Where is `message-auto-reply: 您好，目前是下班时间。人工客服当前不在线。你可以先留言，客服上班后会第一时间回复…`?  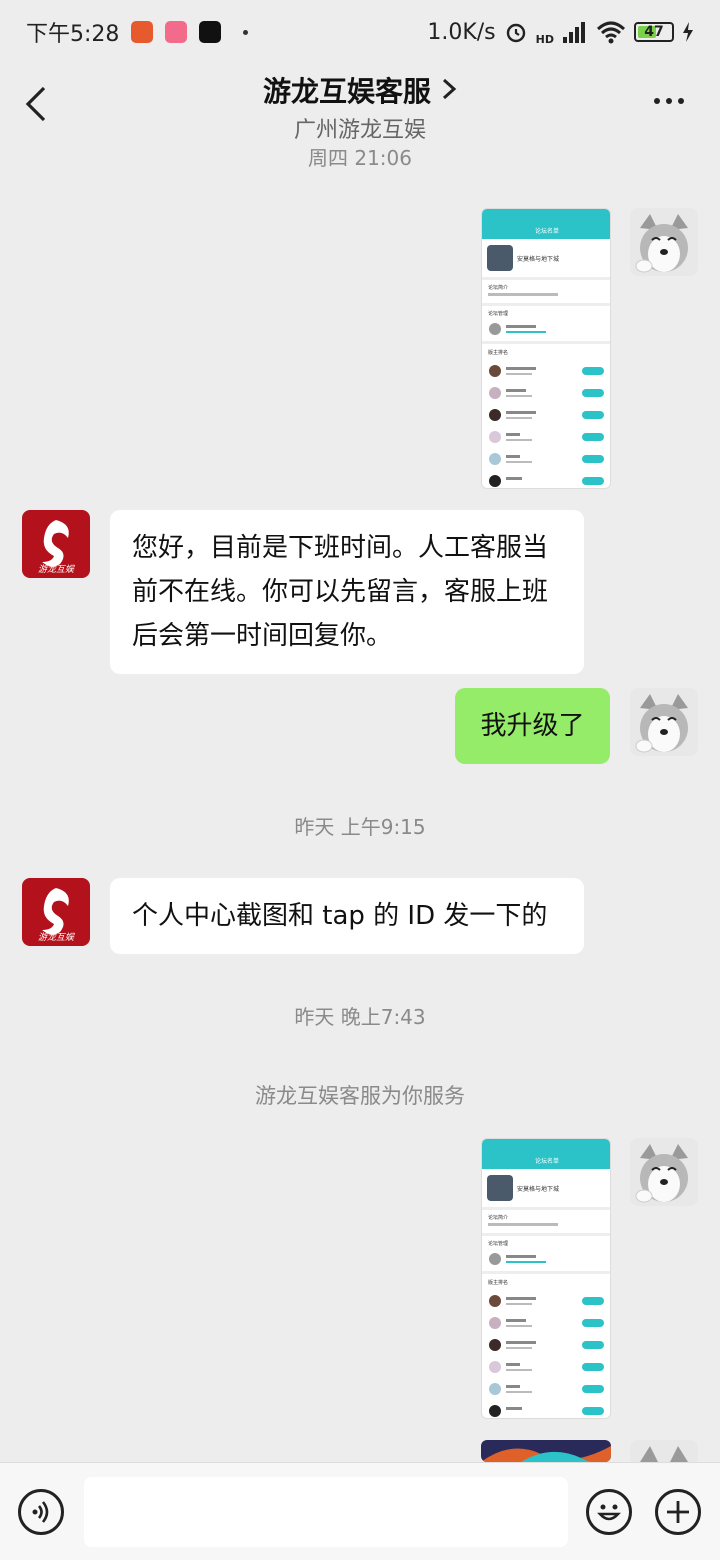
message-auto-reply: 您好，目前是下班时间。人工客服当前不在线。你可以先留言，客服上班后会第一时间回复… is located at coordinates (347, 592).